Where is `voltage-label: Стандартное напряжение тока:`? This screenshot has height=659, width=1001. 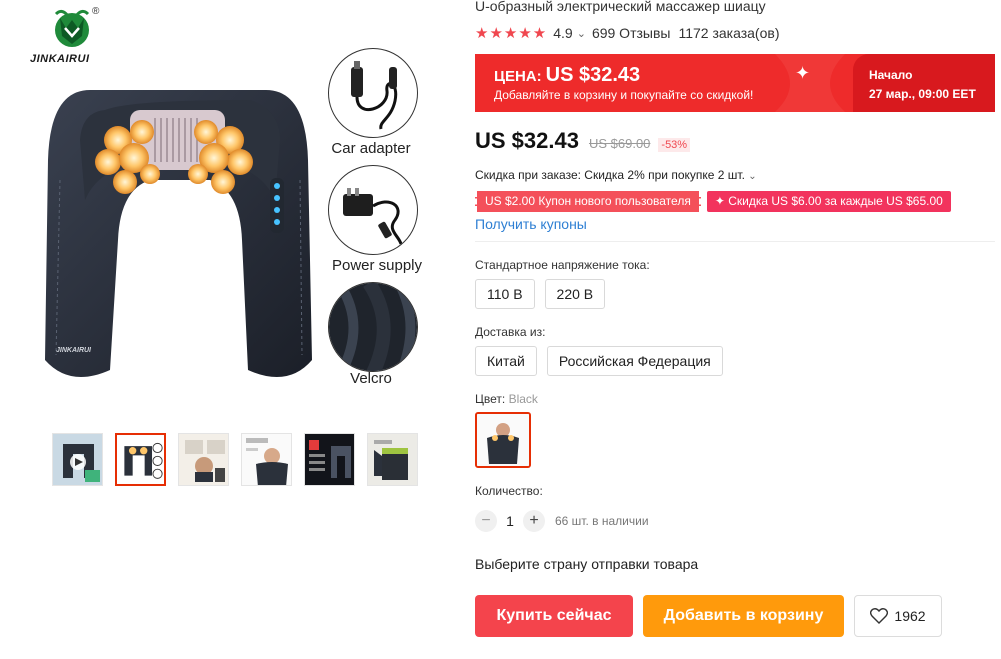 voltage-label: Стандартное напряжение тока: is located at coordinates (562, 265).